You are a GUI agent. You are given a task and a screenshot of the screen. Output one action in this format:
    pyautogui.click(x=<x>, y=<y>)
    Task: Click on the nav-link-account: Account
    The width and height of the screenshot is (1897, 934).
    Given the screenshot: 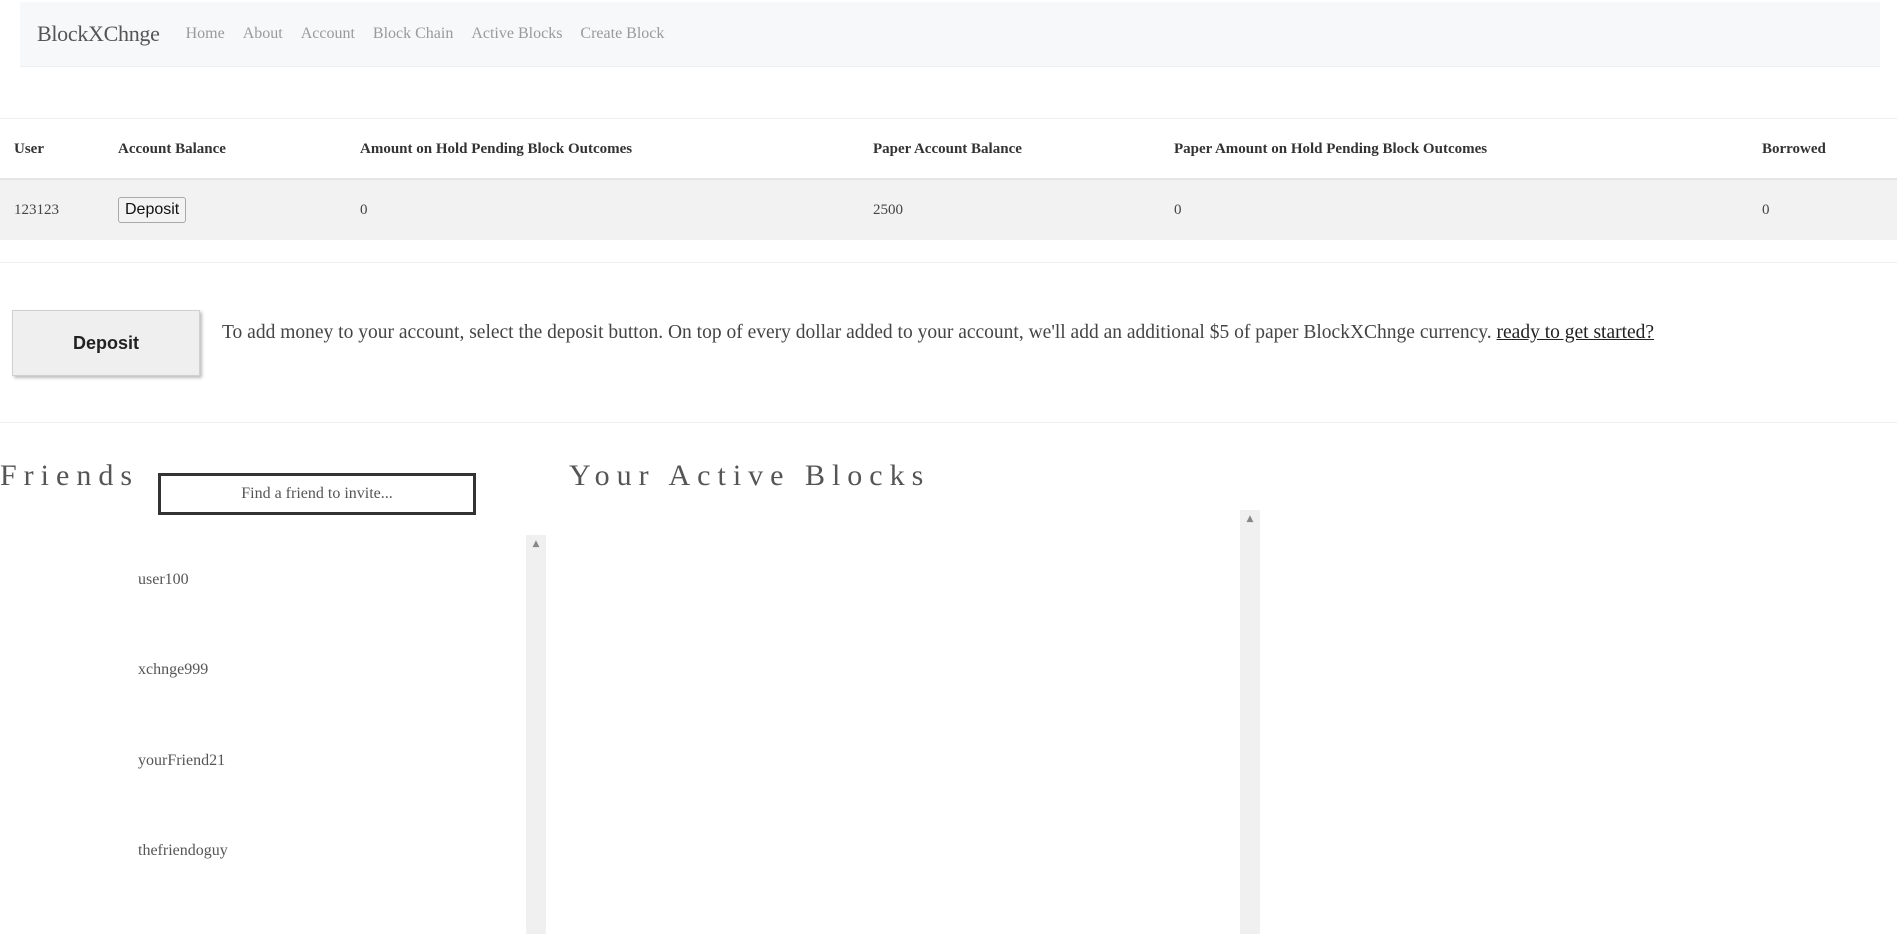 What is the action you would take?
    pyautogui.click(x=328, y=34)
    